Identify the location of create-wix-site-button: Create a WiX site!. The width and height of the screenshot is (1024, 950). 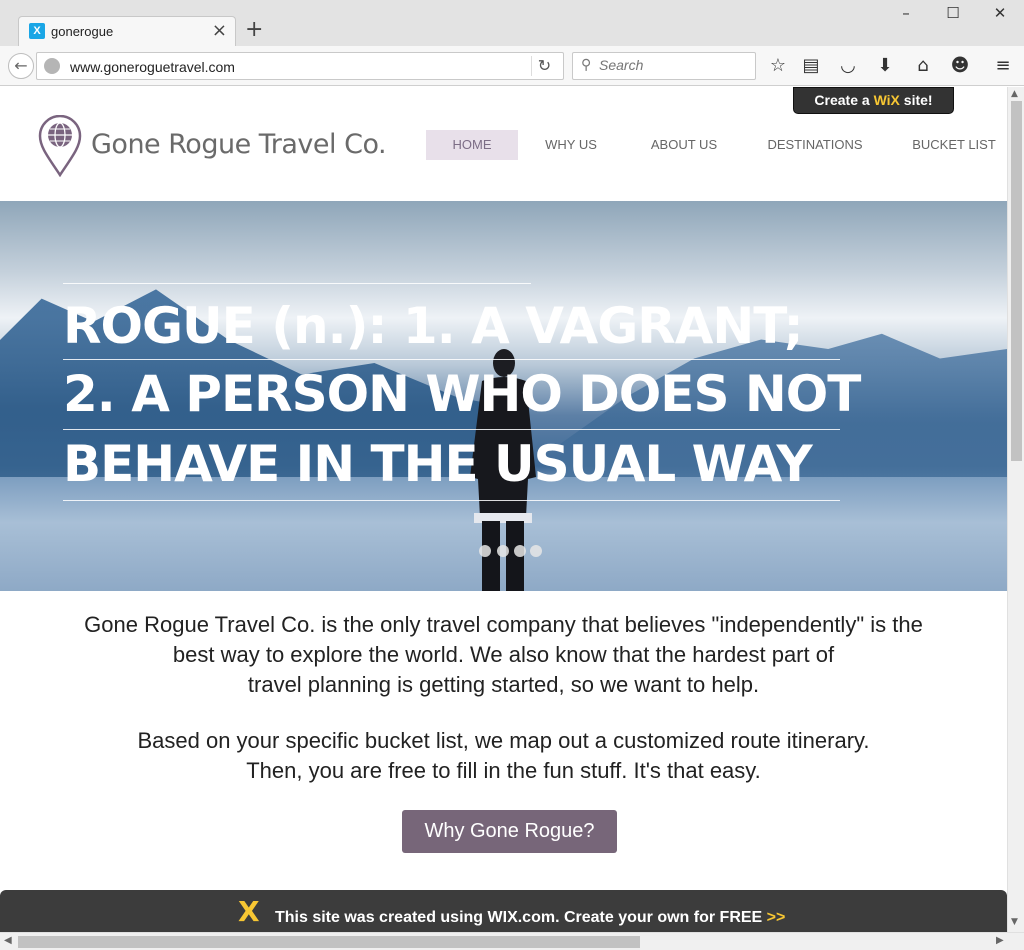
(873, 100).